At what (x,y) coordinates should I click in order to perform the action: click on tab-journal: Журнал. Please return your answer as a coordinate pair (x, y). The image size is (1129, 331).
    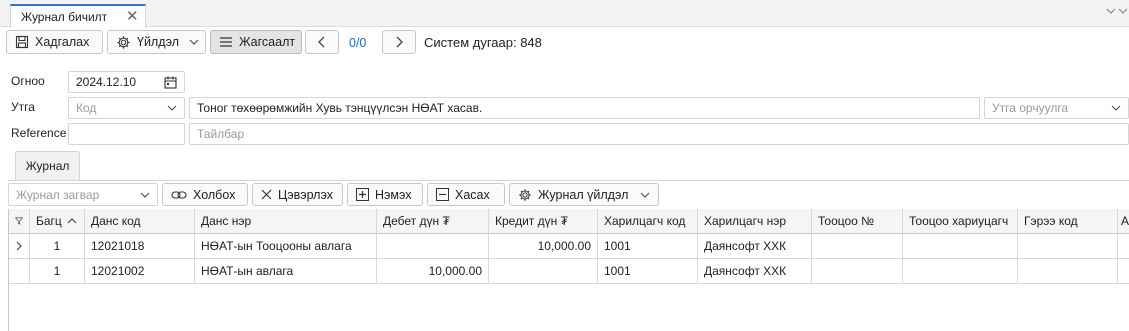
    Looking at the image, I should click on (47, 165).